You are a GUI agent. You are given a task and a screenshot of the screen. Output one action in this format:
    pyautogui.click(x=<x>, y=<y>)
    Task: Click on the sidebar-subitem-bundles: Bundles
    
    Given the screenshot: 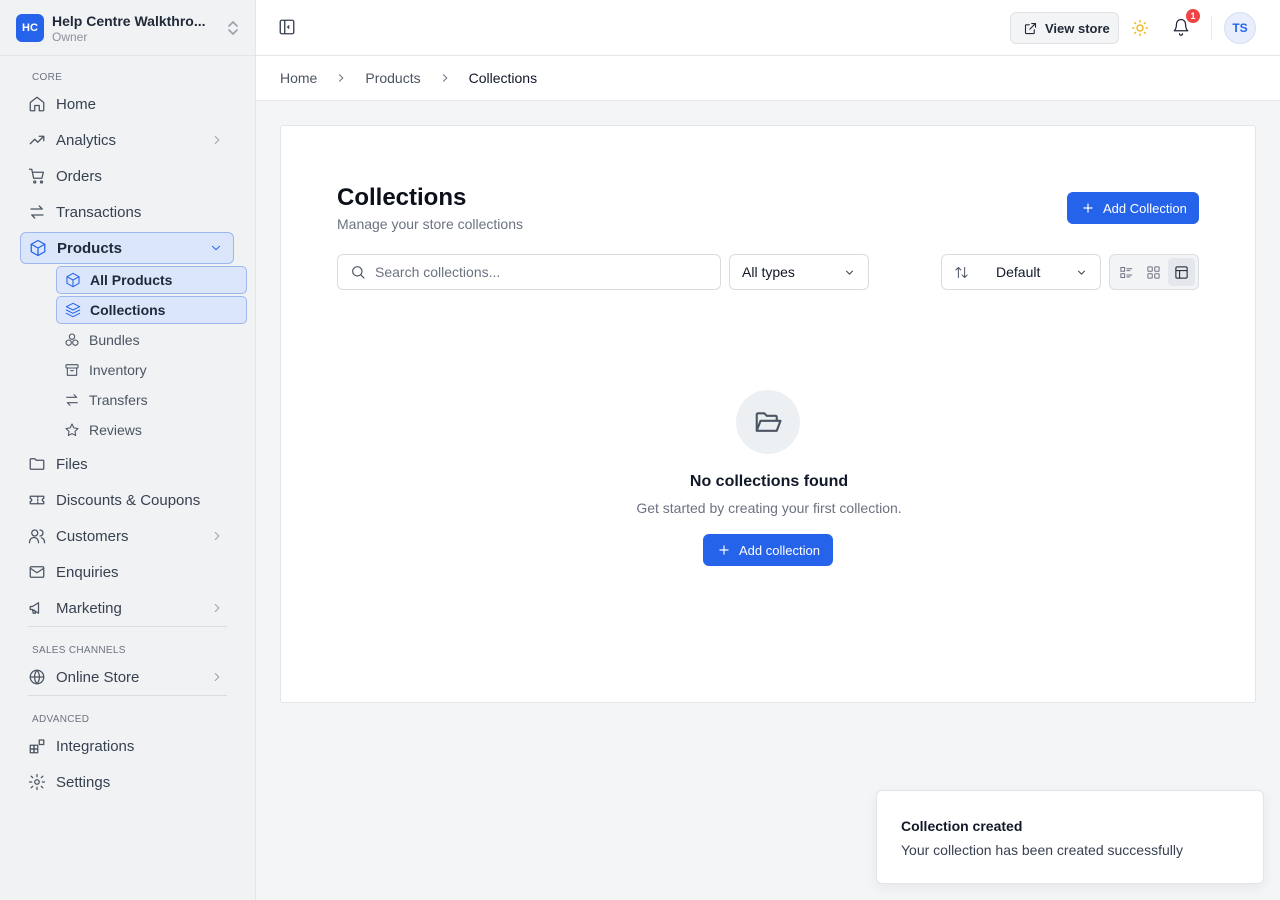 What is the action you would take?
    pyautogui.click(x=151, y=340)
    